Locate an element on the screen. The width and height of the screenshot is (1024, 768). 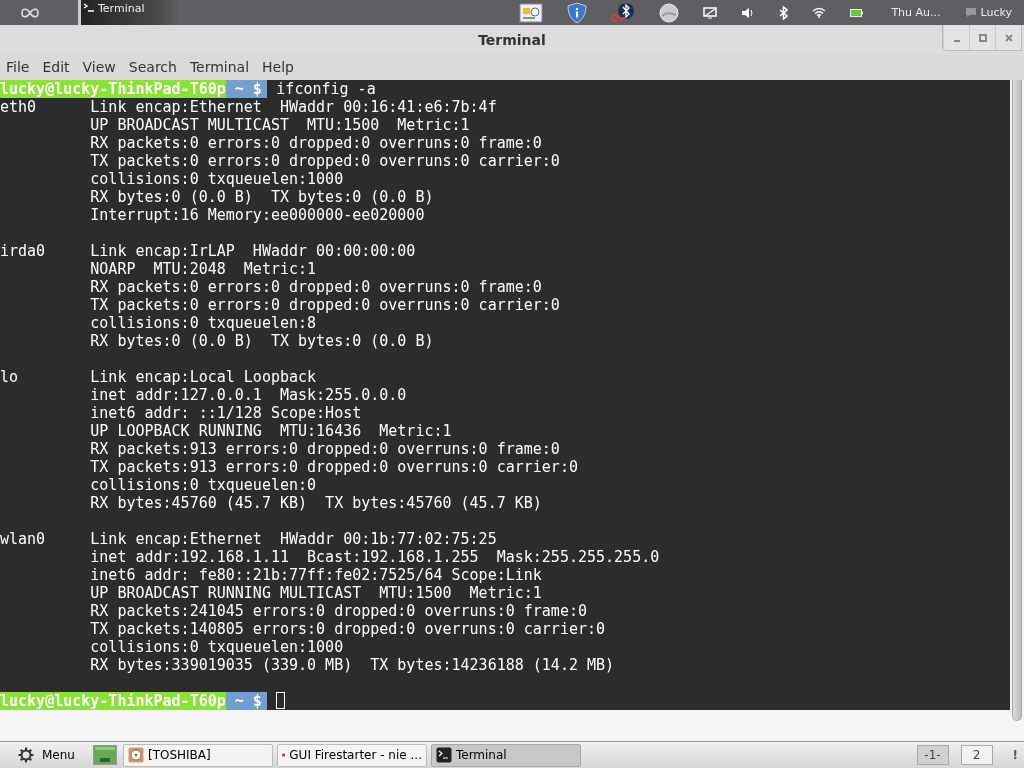
interface-name: lo is located at coordinates (9, 376).